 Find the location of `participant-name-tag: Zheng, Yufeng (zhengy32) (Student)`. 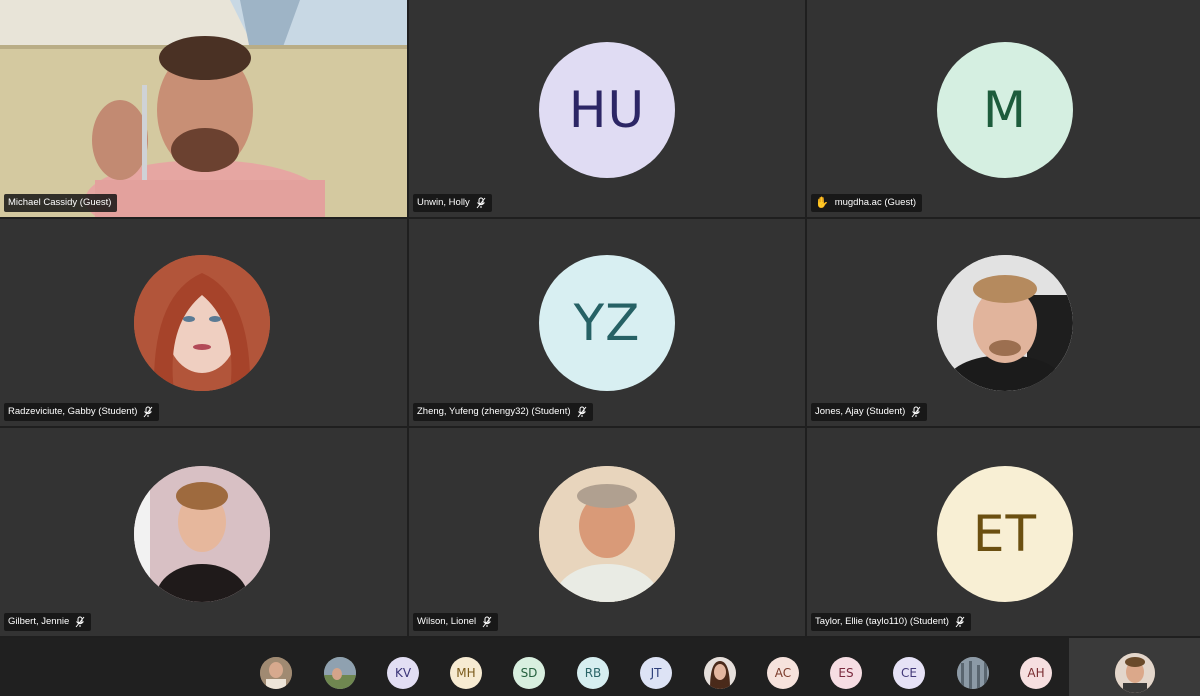

participant-name-tag: Zheng, Yufeng (zhengy32) (Student) is located at coordinates (503, 412).